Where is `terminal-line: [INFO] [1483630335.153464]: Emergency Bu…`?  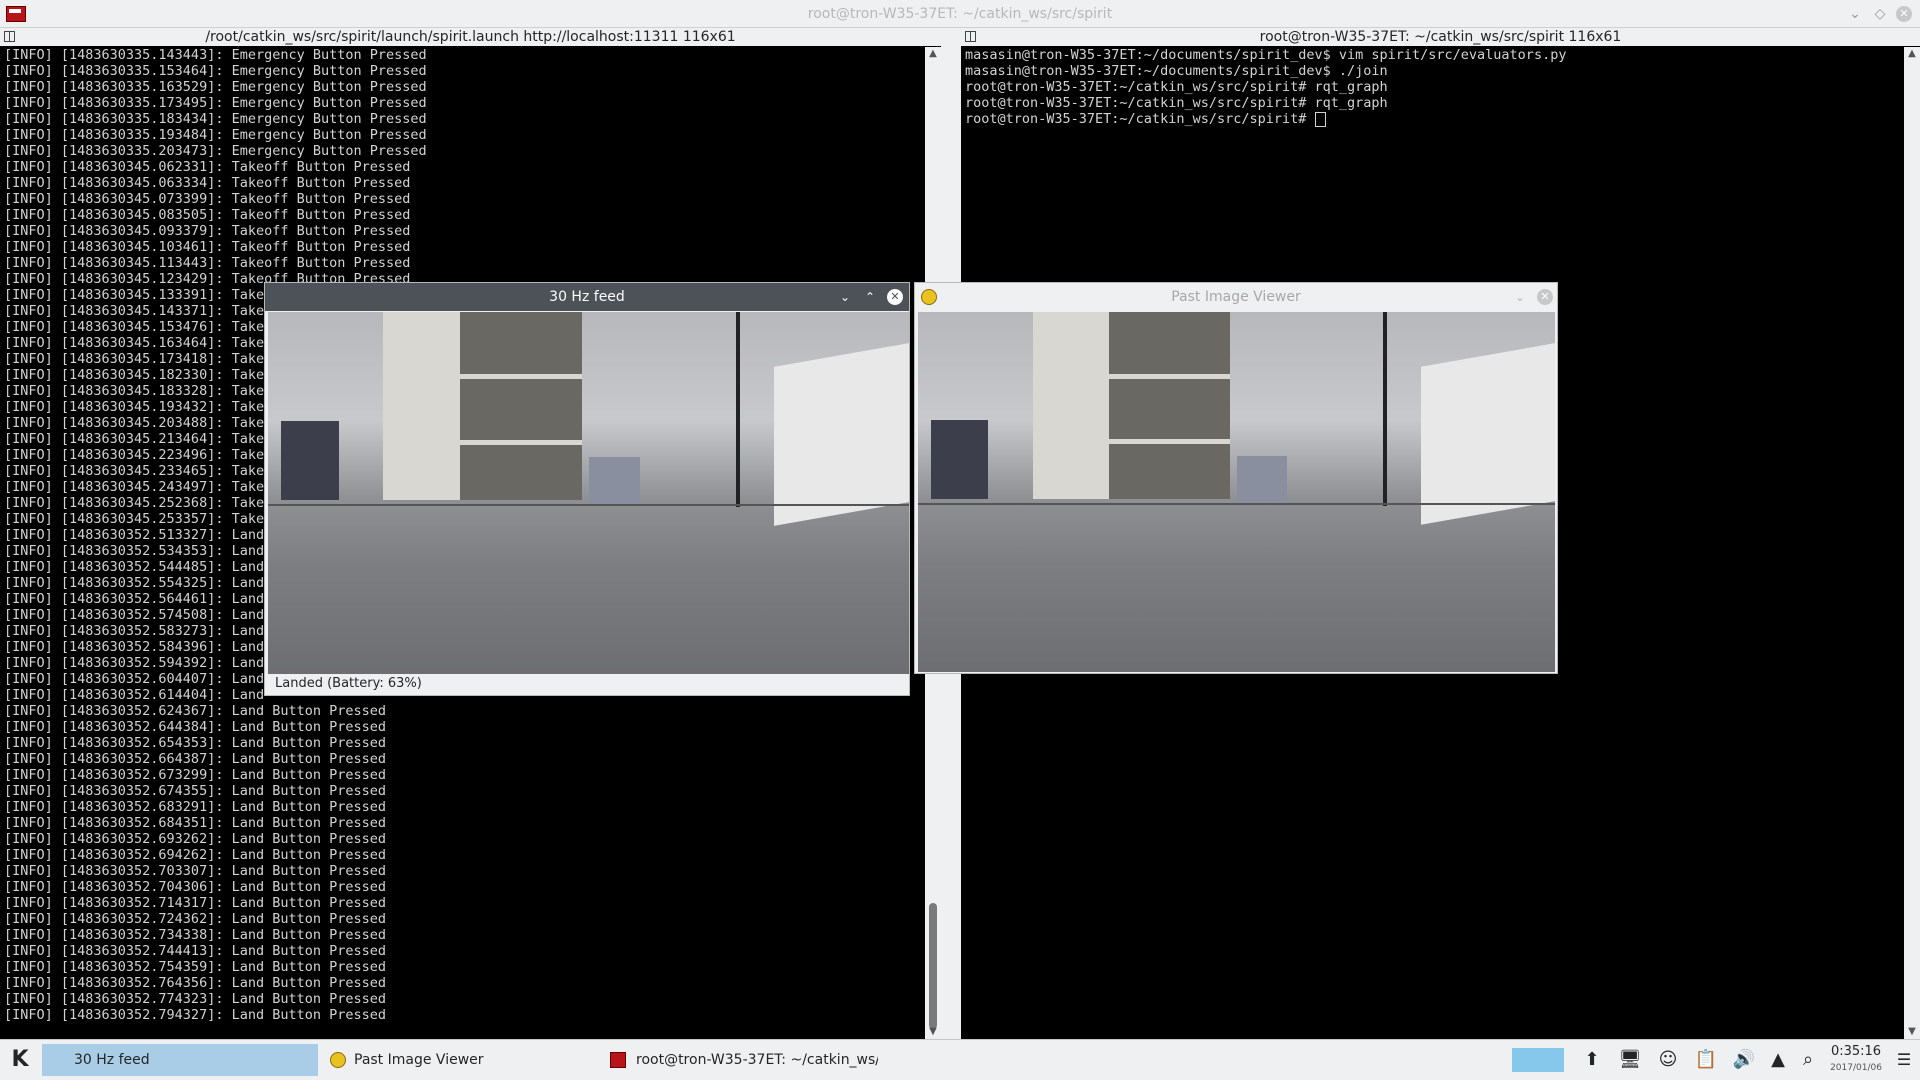
terminal-line: [INFO] [1483630335.153464]: Emergency Bu… is located at coordinates (215, 71).